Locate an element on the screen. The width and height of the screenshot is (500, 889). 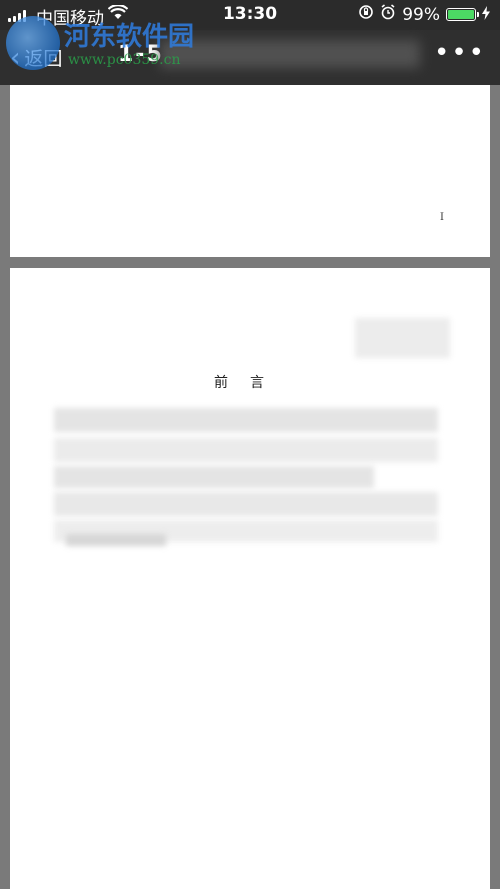
redacted-block is located at coordinates (402, 338).